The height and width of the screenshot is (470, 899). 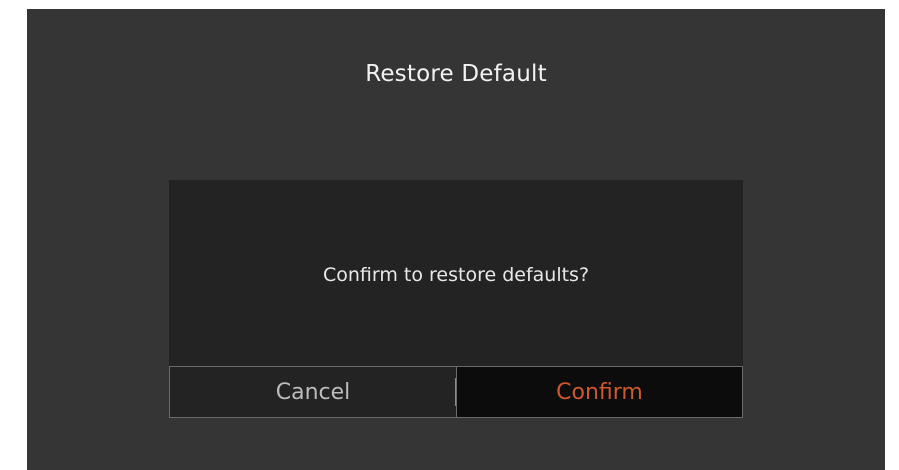 I want to click on dialog-message: Confirm to restore defaults?, so click(x=456, y=275).